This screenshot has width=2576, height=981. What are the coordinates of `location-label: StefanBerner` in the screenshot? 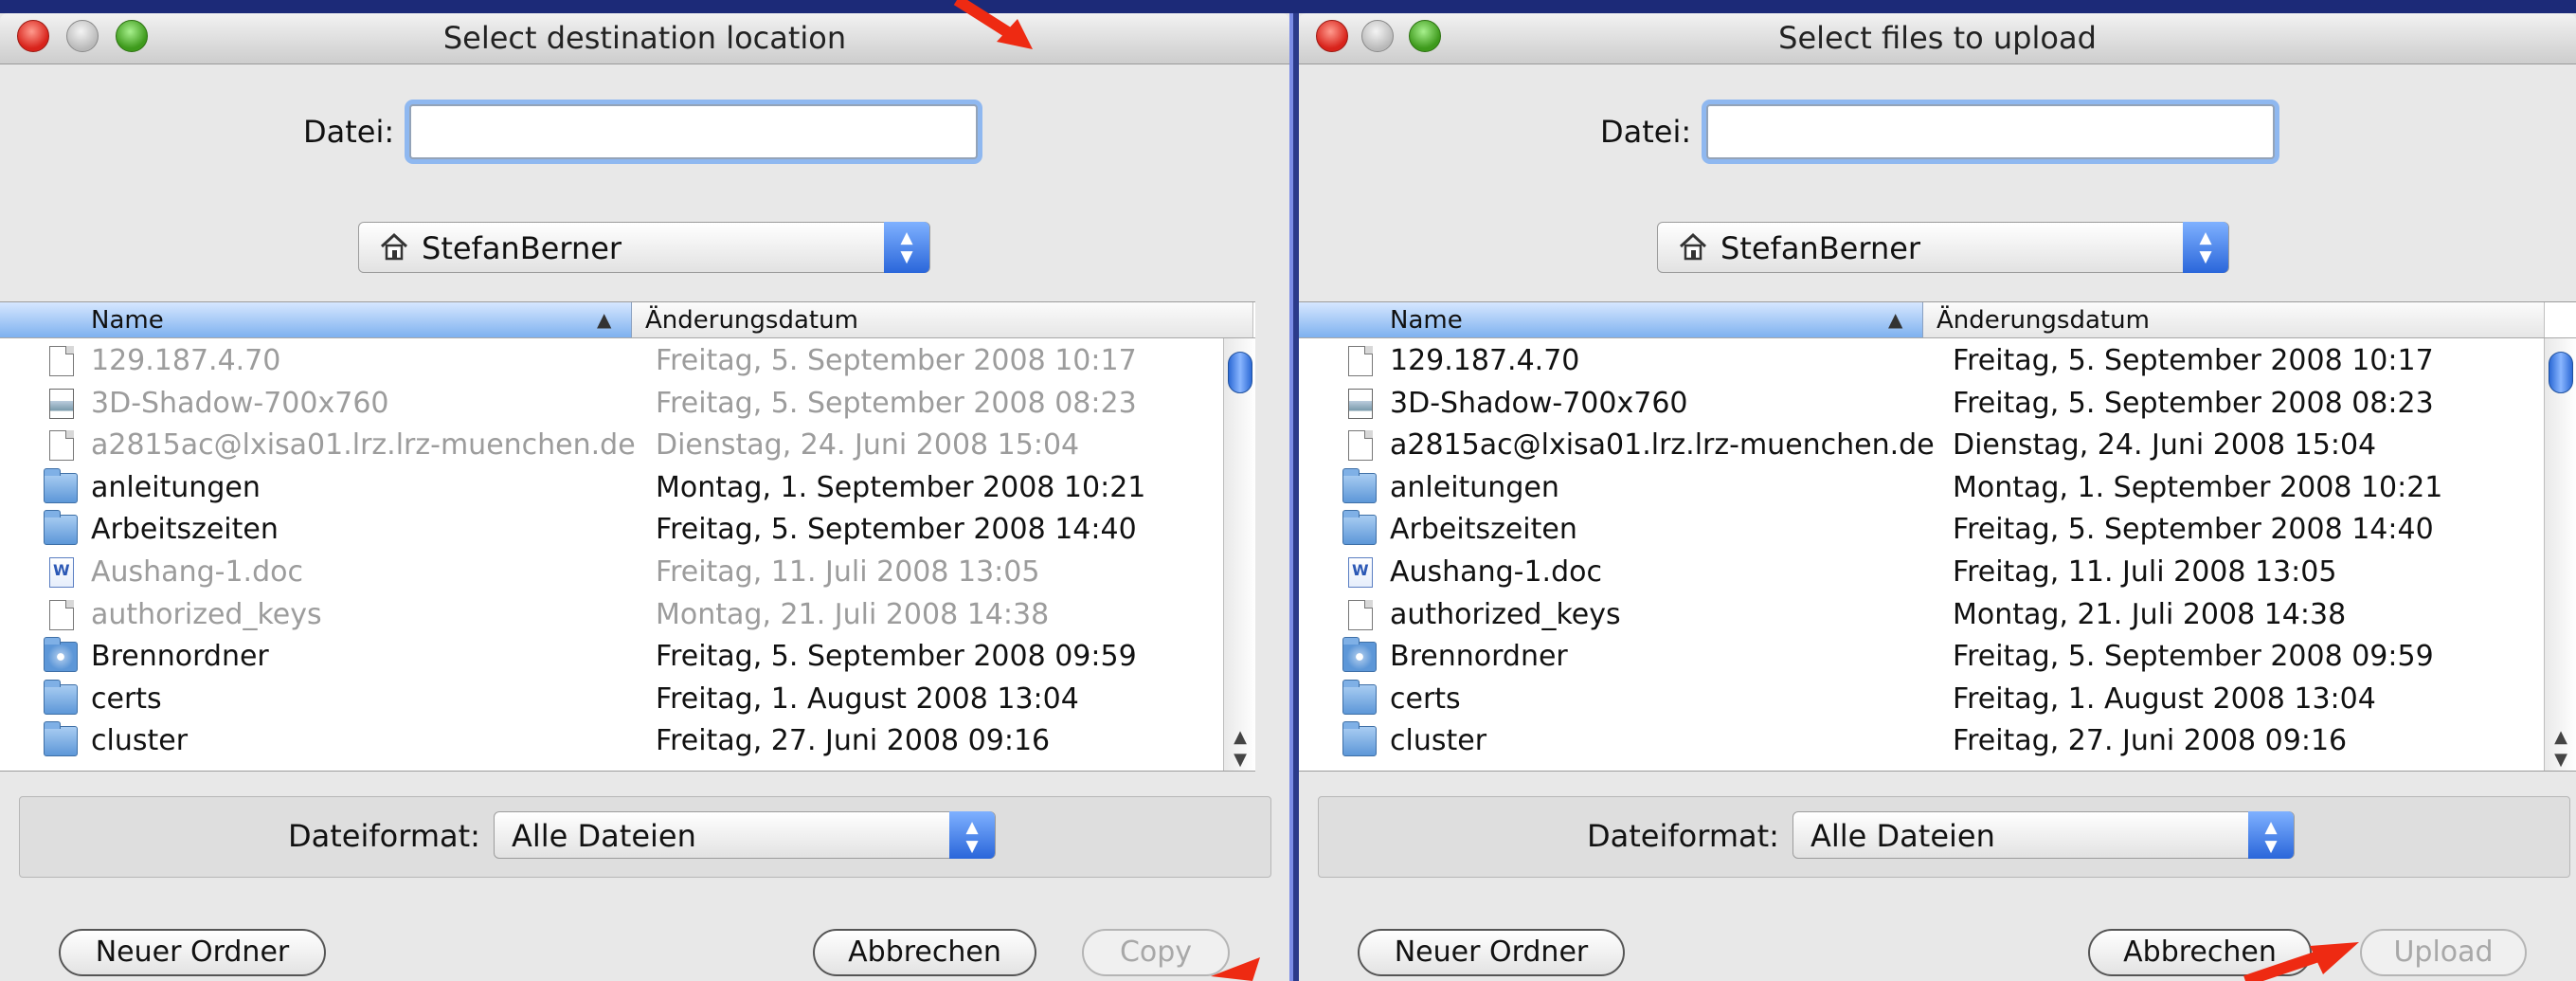 It's located at (522, 248).